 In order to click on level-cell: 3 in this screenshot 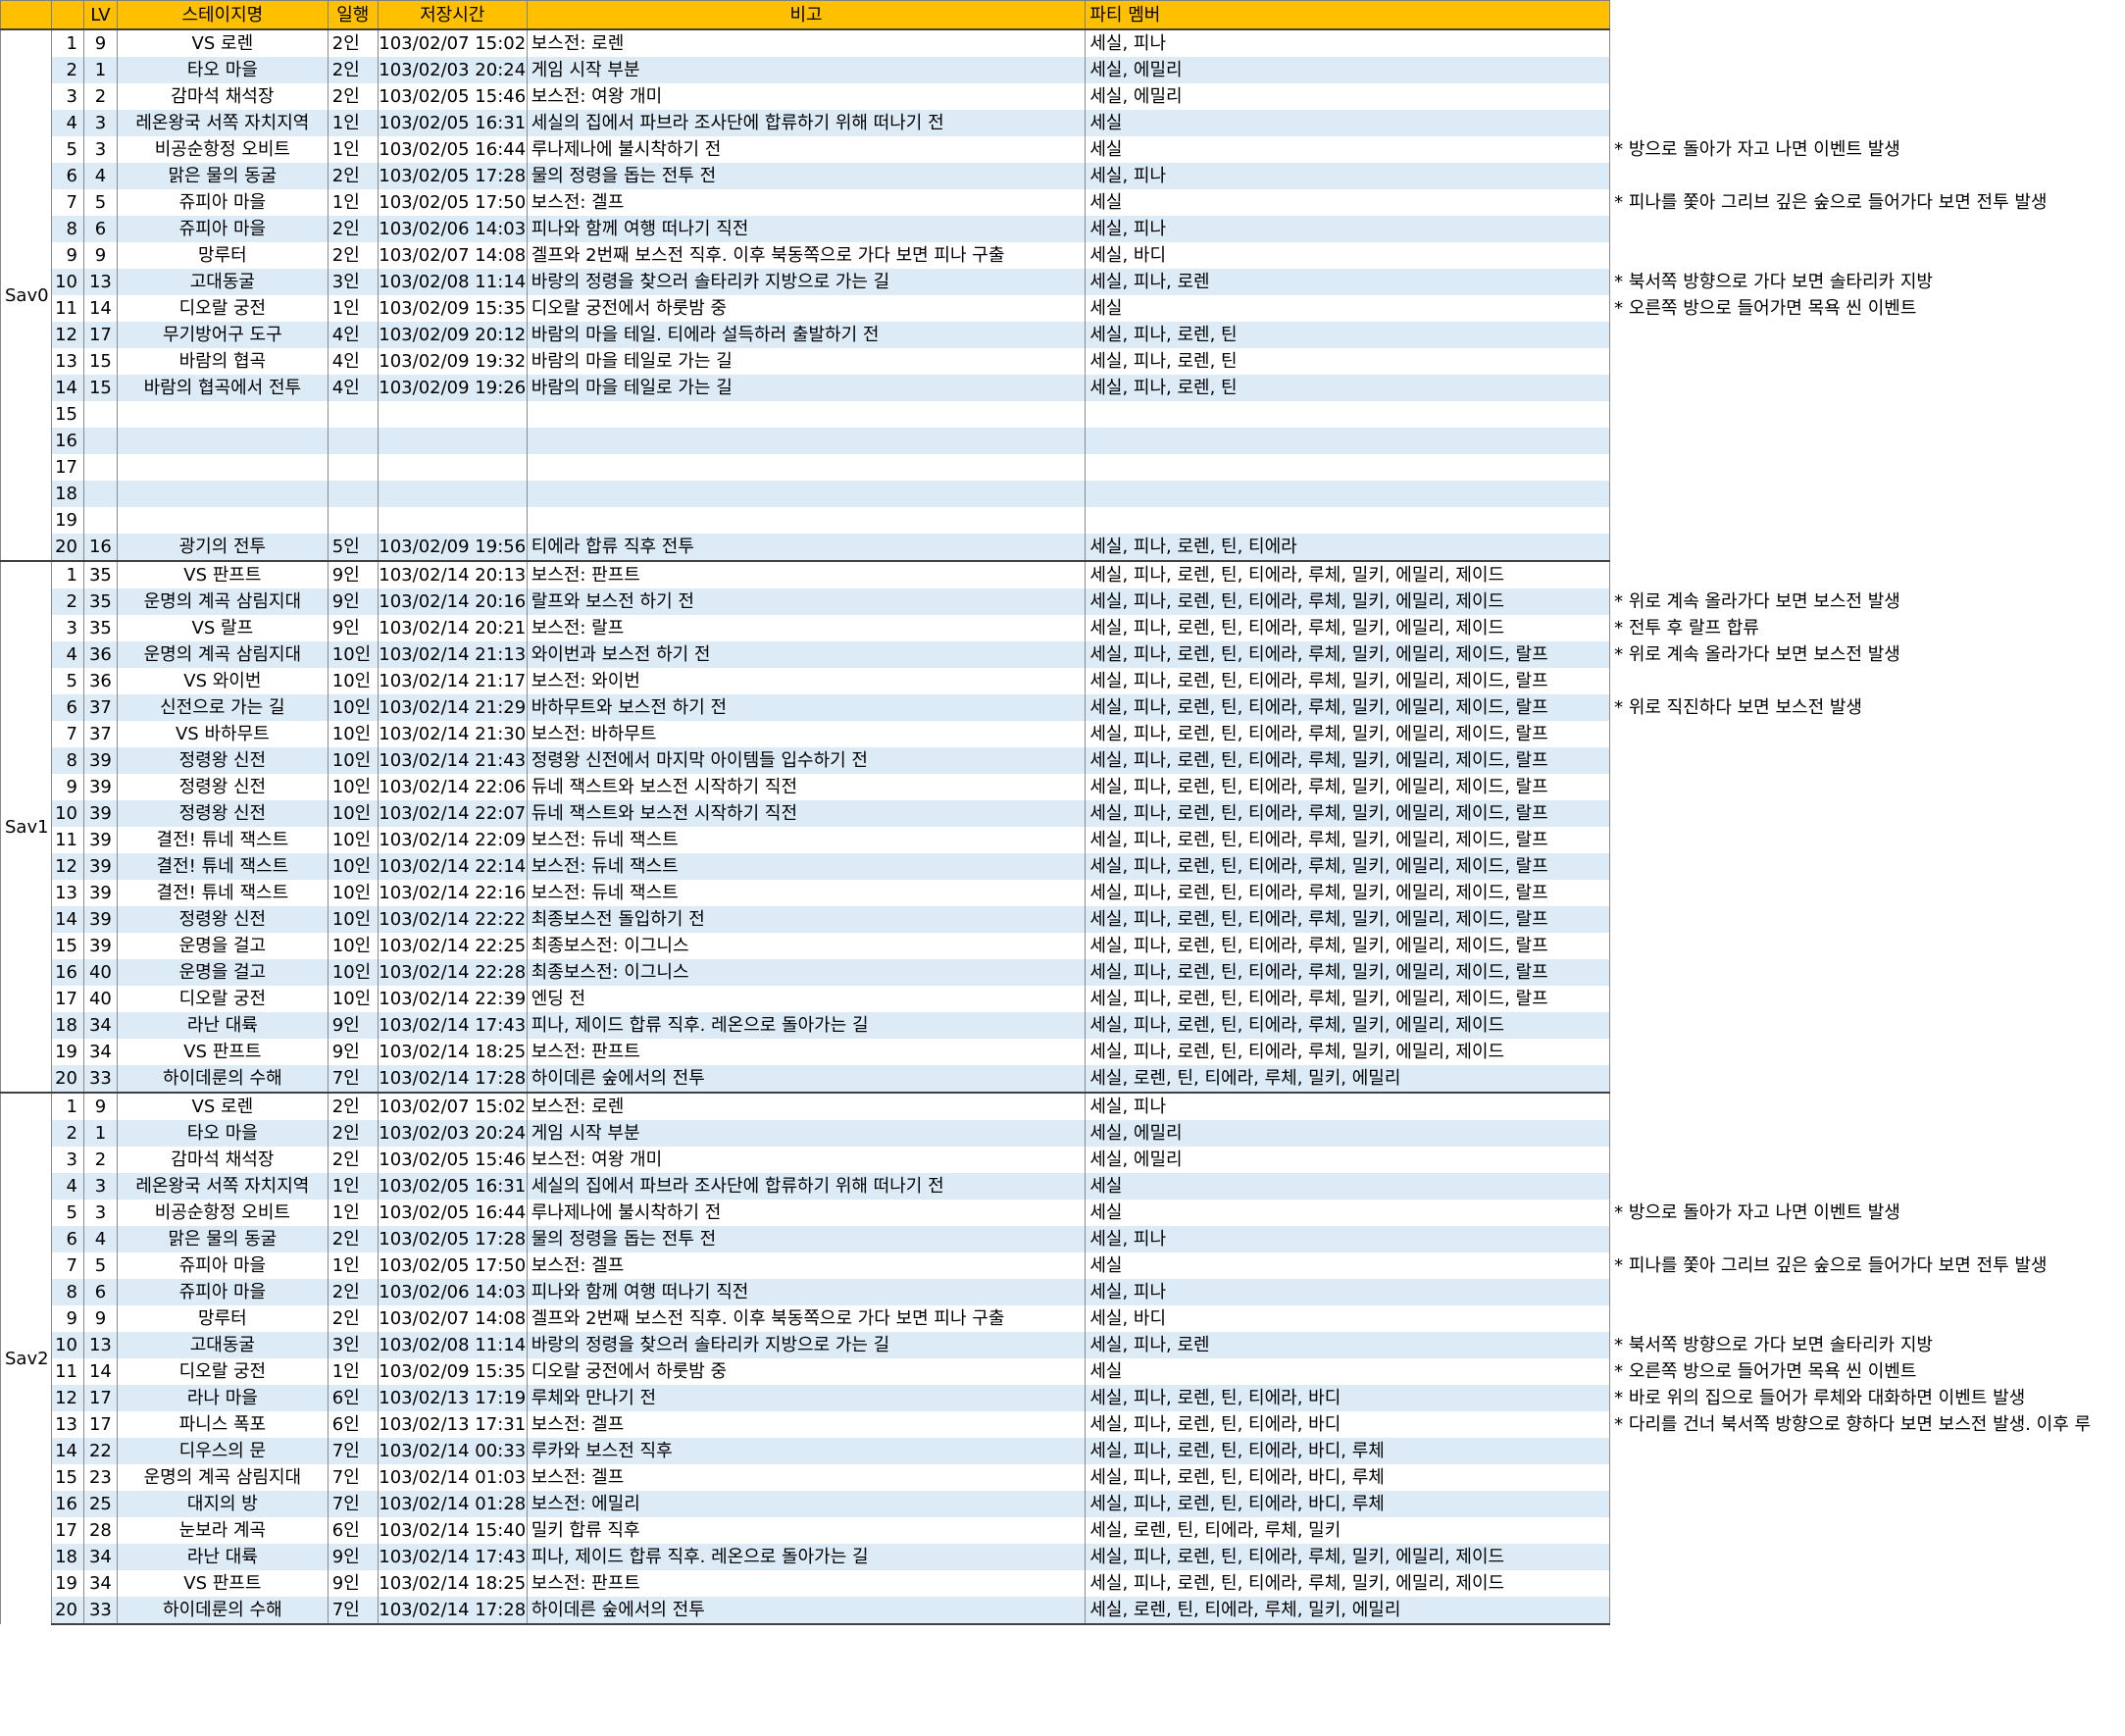, I will do `click(100, 1187)`.